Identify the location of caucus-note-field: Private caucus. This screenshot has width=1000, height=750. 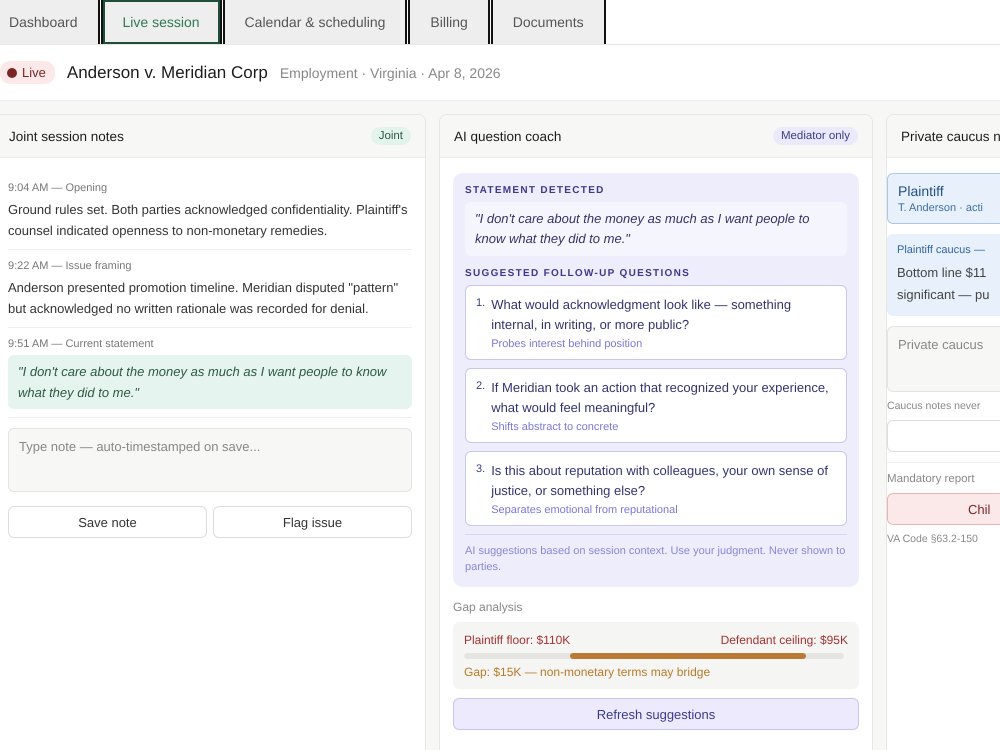
(943, 359).